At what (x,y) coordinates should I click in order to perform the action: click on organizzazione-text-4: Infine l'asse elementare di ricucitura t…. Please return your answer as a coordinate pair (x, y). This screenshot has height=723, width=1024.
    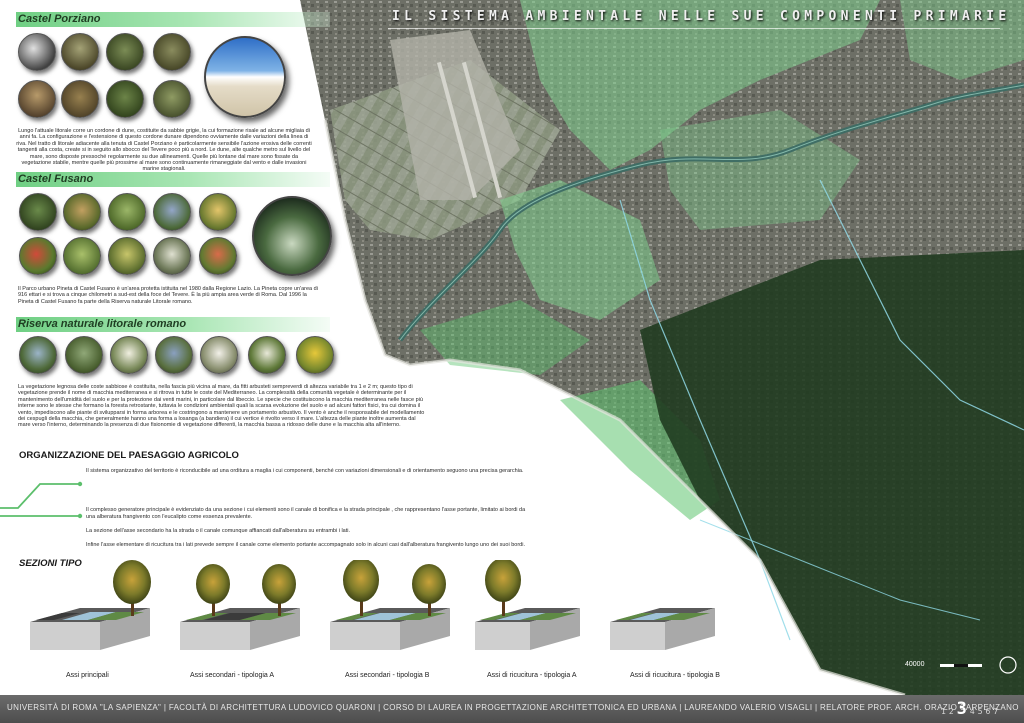
    Looking at the image, I should click on (305, 545).